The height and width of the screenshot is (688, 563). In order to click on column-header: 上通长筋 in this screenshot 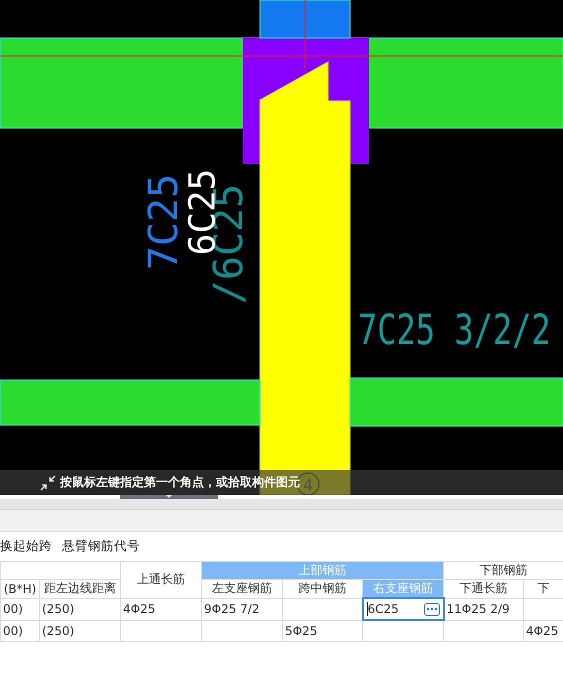, I will do `click(161, 580)`.